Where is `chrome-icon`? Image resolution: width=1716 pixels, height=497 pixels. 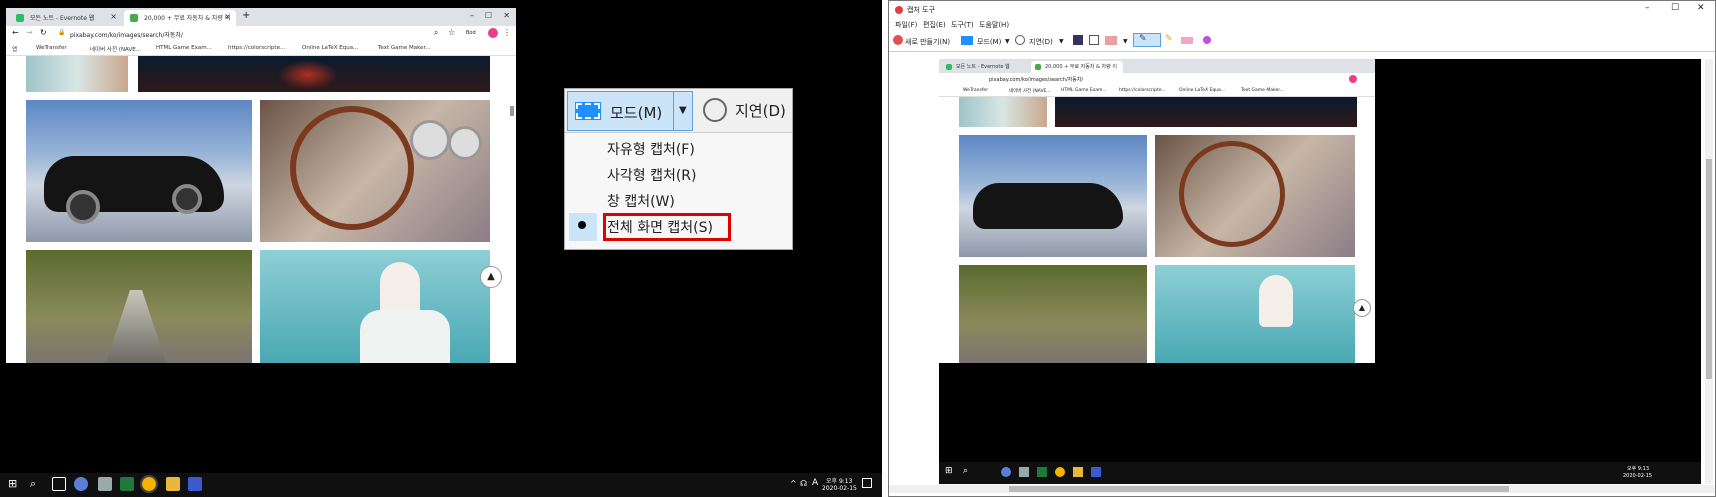
chrome-icon is located at coordinates (149, 484).